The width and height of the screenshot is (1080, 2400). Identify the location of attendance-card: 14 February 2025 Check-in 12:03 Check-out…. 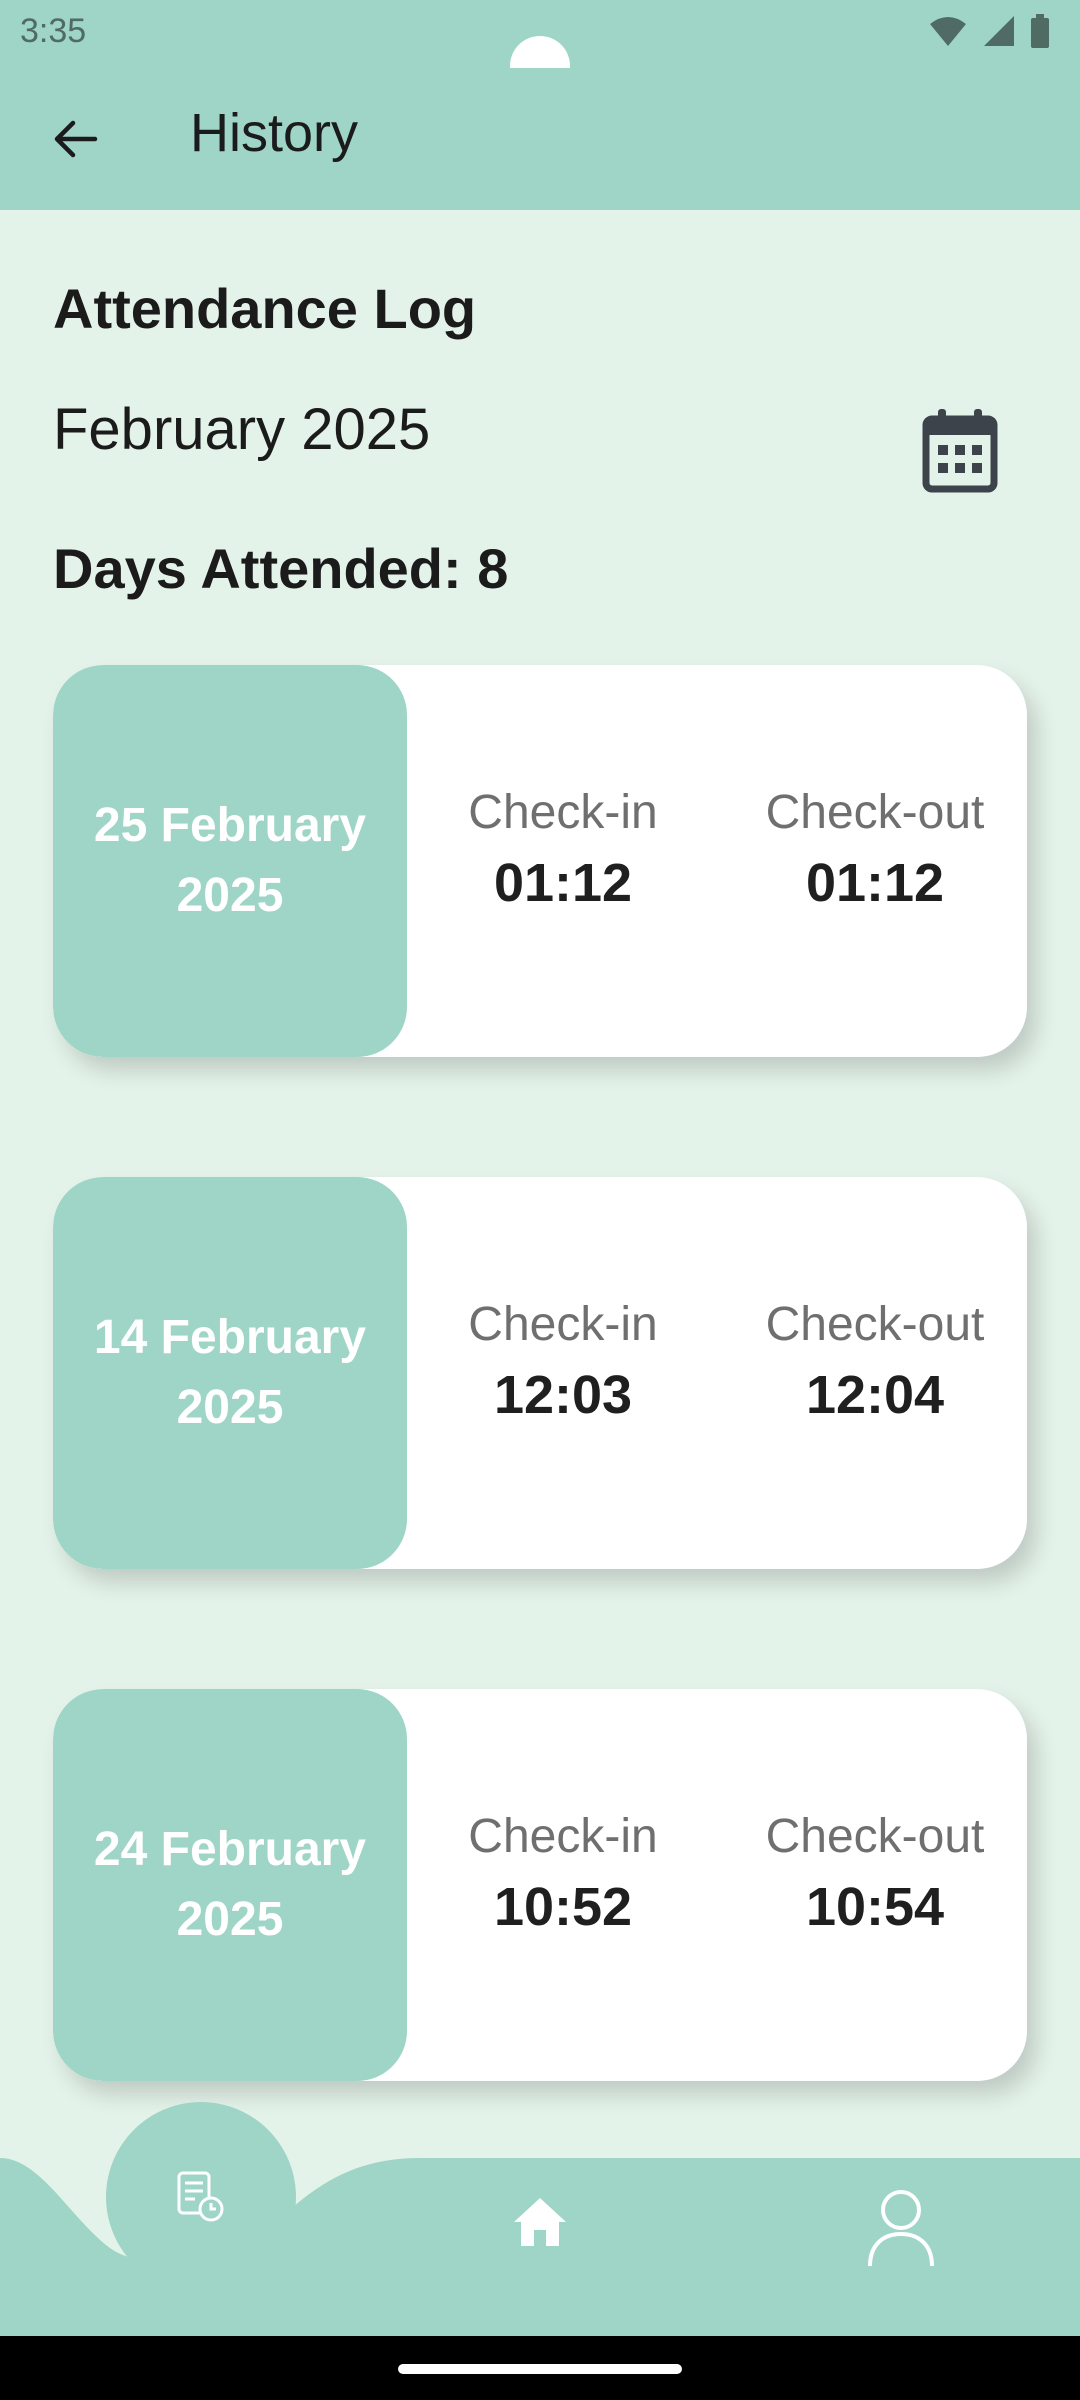
(540, 1373).